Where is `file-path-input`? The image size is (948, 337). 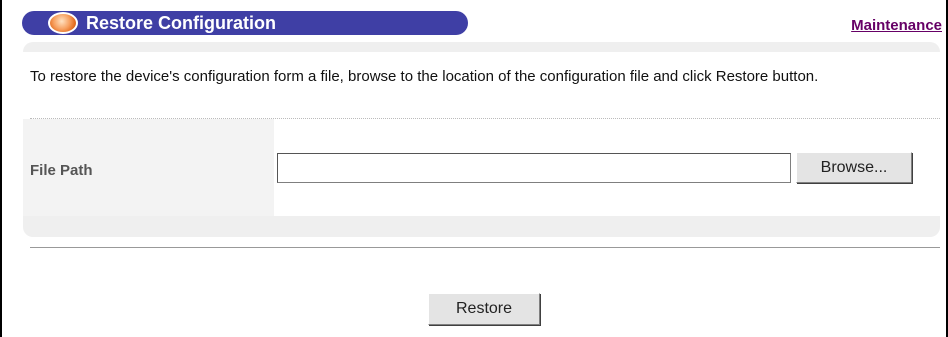 file-path-input is located at coordinates (534, 168).